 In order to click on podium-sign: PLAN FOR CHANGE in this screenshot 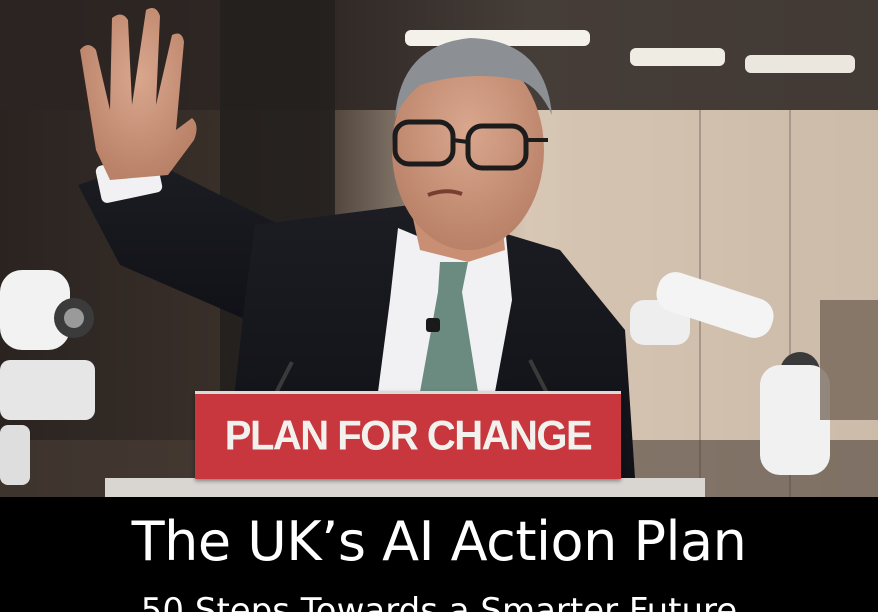, I will do `click(408, 435)`.